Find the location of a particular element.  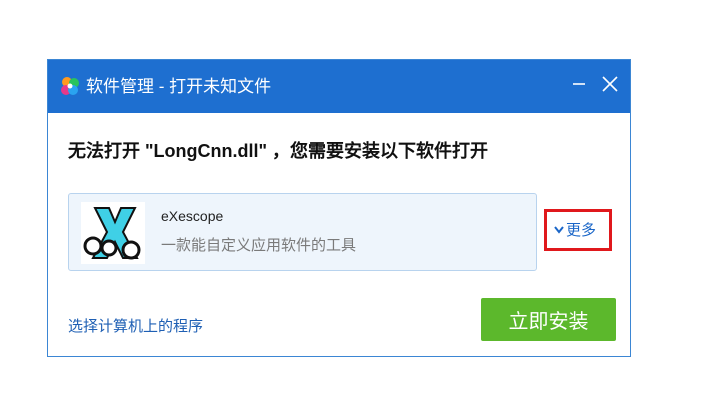

software-manager-logo-icon is located at coordinates (70, 86).